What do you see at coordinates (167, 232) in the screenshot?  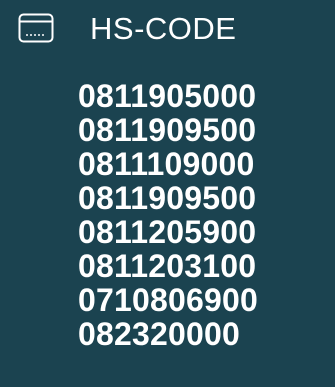 I see `hs-code-item: 0811205900` at bounding box center [167, 232].